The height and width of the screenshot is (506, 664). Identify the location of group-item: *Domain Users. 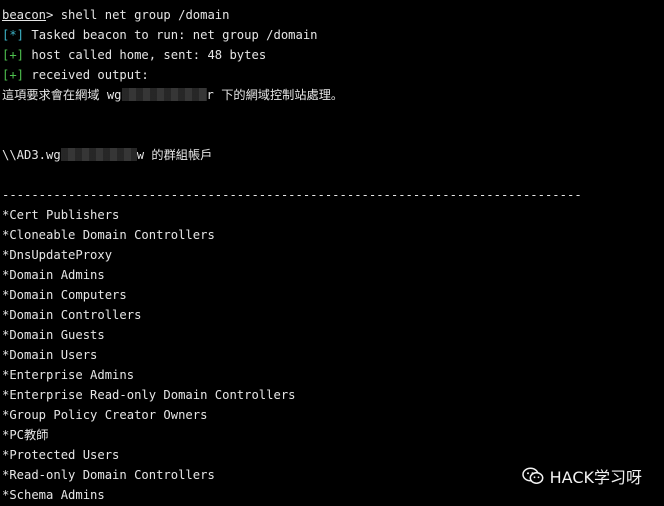
(50, 355).